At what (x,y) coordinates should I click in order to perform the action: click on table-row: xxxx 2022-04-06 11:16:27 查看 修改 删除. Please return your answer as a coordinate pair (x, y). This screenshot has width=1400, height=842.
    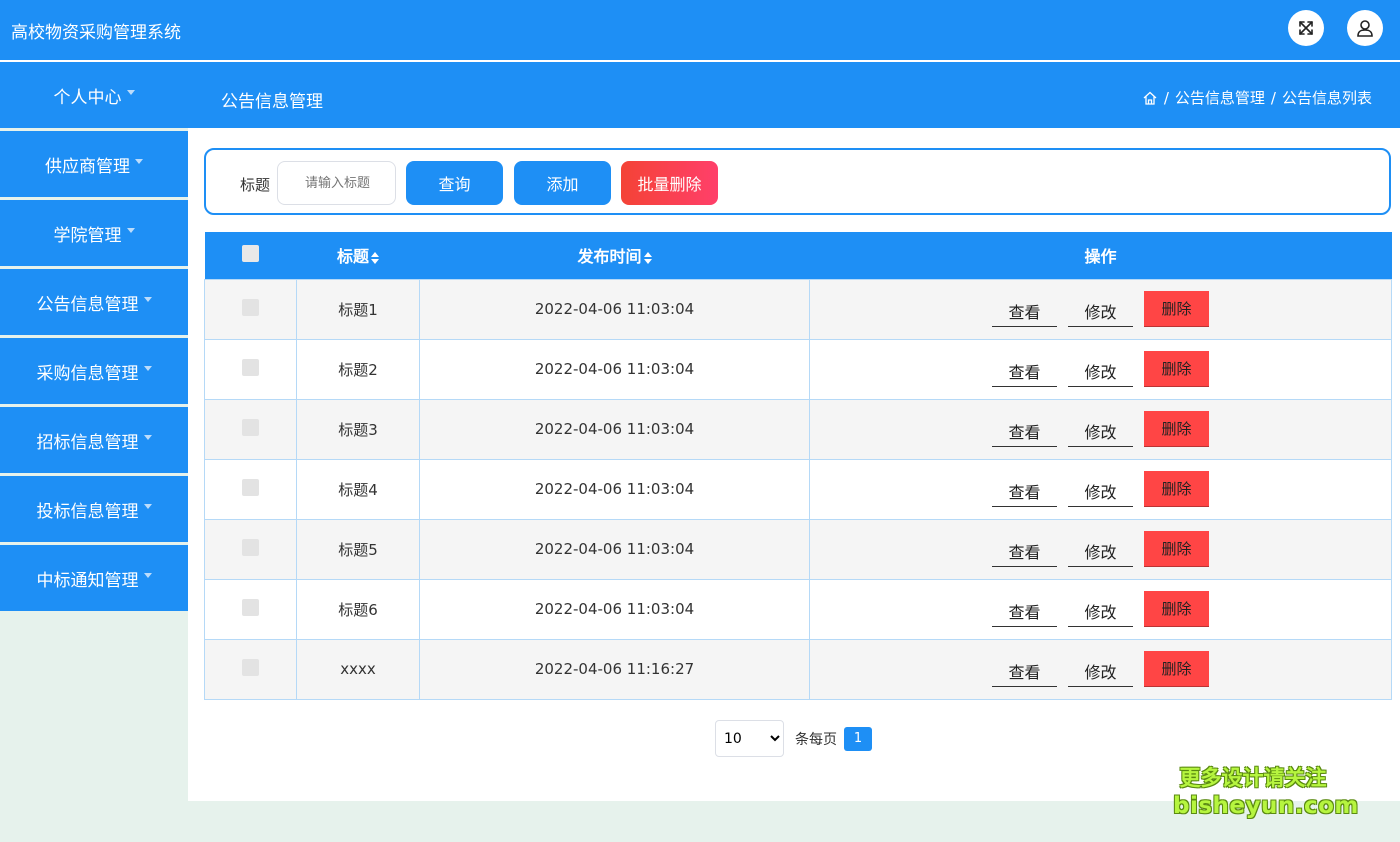
    Looking at the image, I should click on (798, 669).